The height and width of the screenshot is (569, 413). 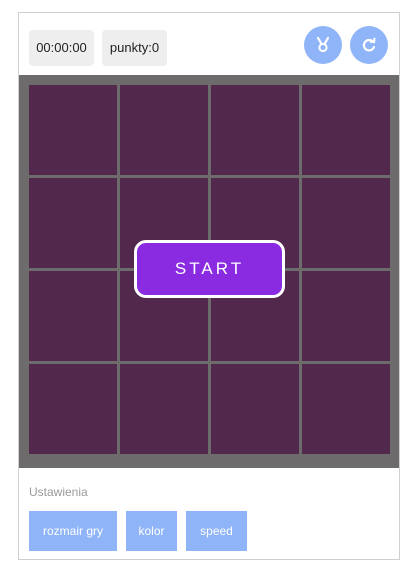 I want to click on start-button: START, so click(x=209, y=269).